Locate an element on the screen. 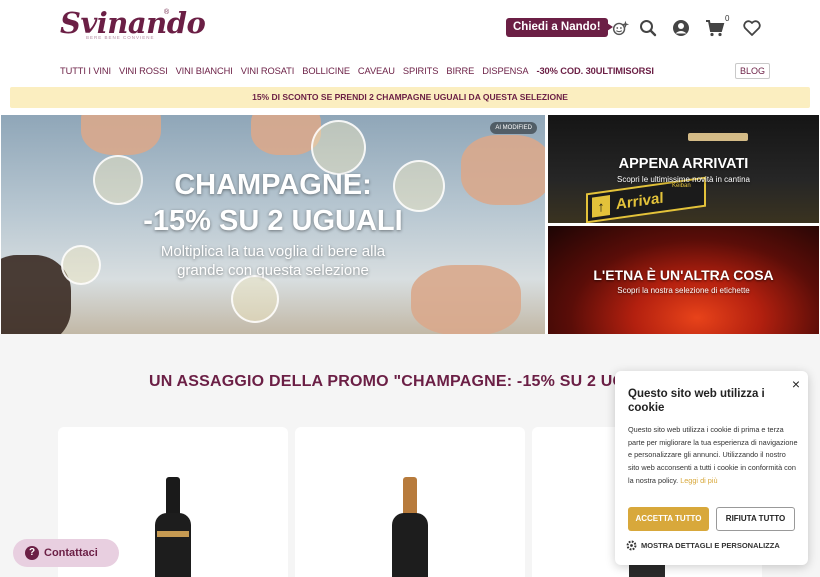  sparkle-face-icon is located at coordinates (620, 28).